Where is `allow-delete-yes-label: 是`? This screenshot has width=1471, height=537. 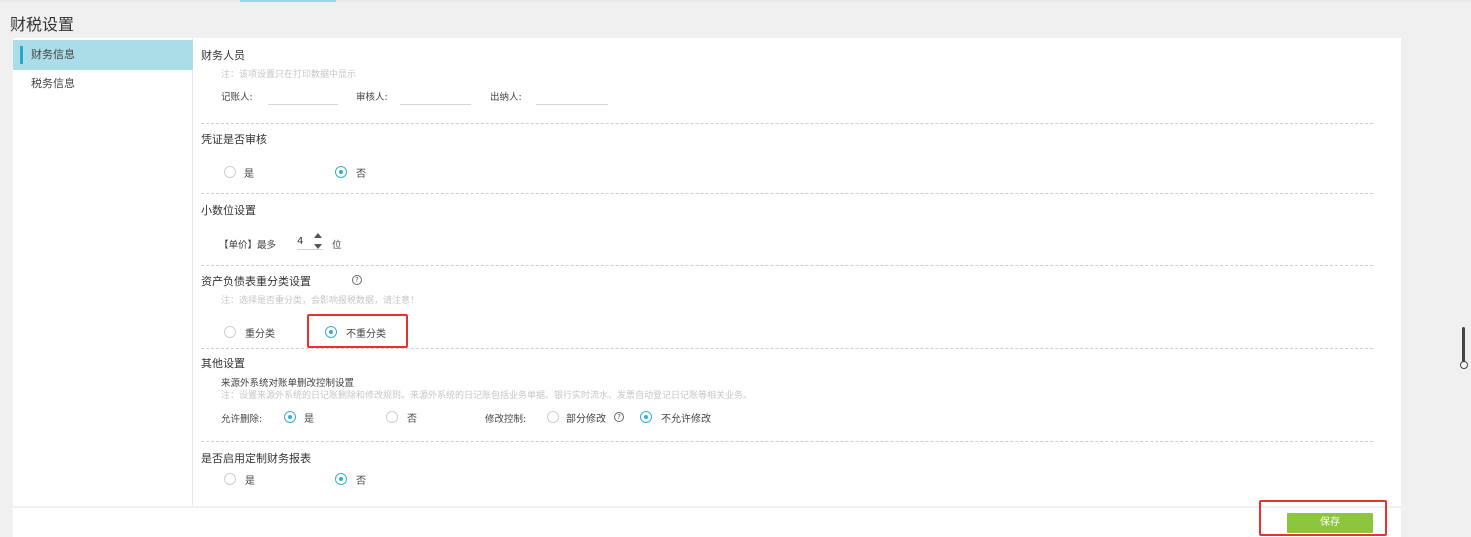 allow-delete-yes-label: 是 is located at coordinates (309, 419).